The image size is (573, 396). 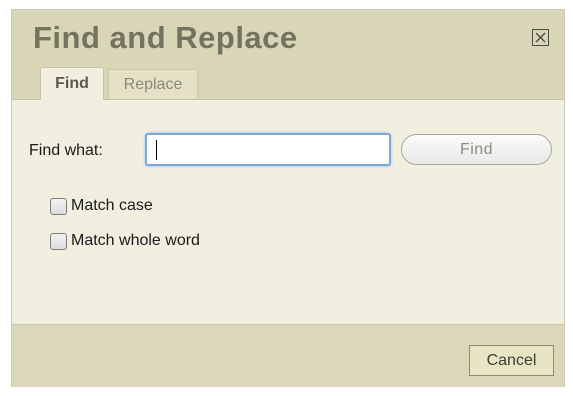 What do you see at coordinates (72, 83) in the screenshot?
I see `tab-find: Find` at bounding box center [72, 83].